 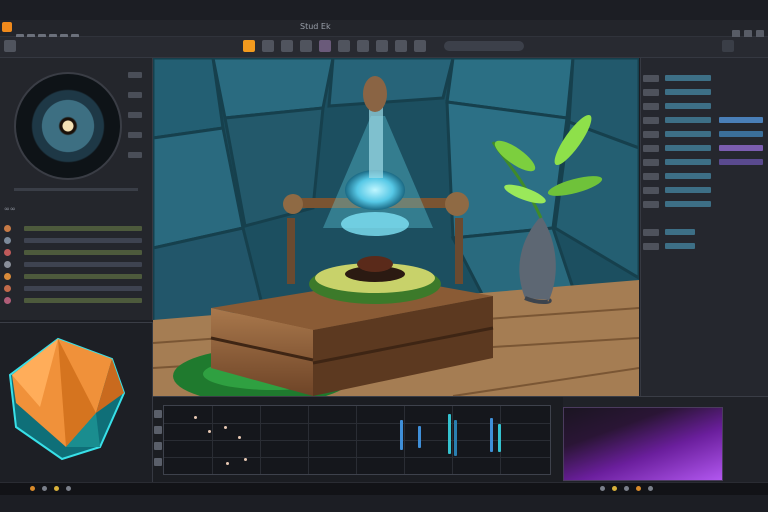 What do you see at coordinates (344, 46) in the screenshot?
I see `sculpt-tool-icon` at bounding box center [344, 46].